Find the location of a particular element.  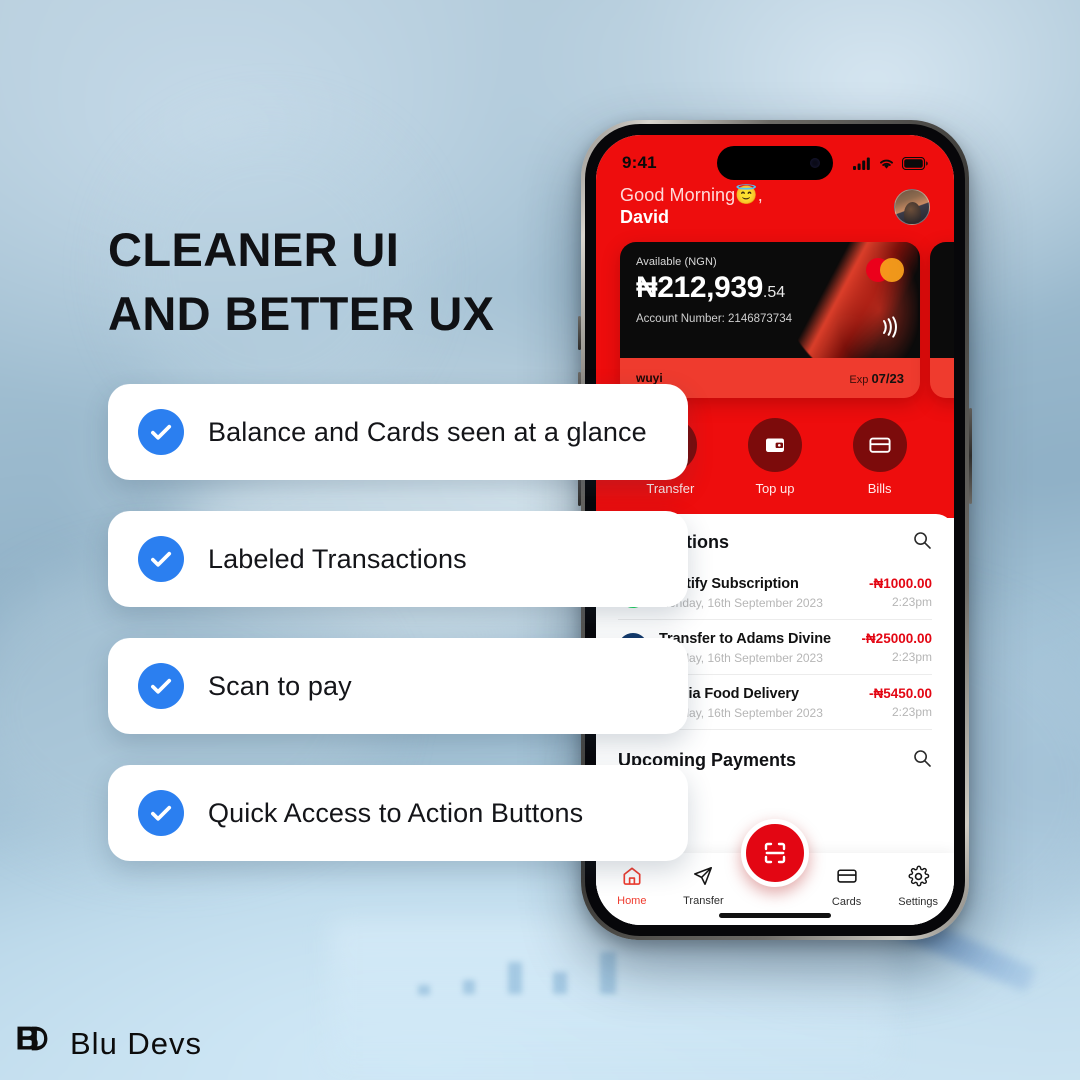

status-bar-indicators is located at coordinates (890, 163).